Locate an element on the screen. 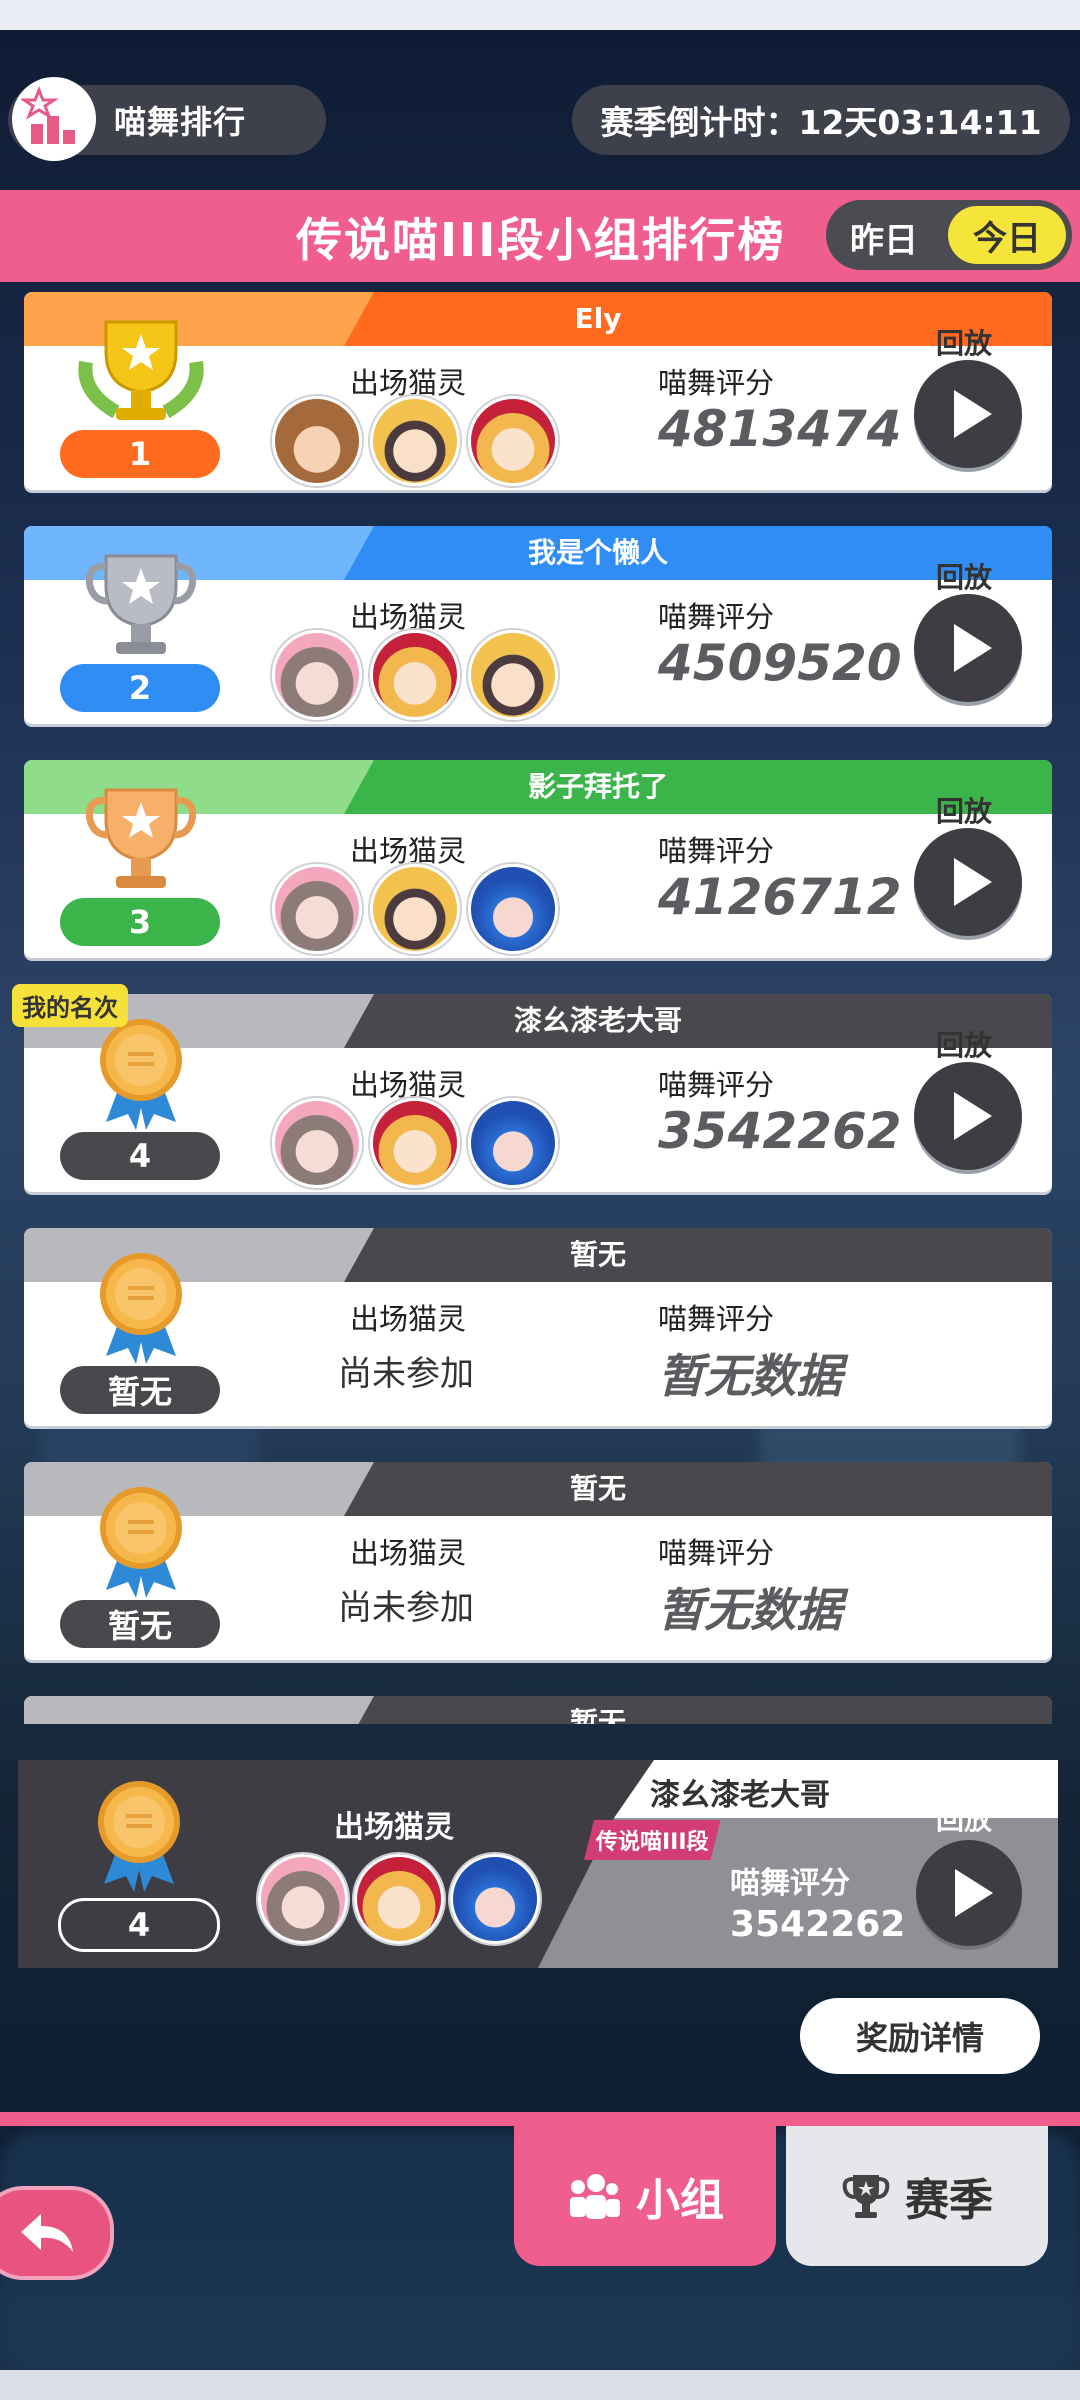 This screenshot has width=1080, height=2400. group-icon is located at coordinates (595, 2196).